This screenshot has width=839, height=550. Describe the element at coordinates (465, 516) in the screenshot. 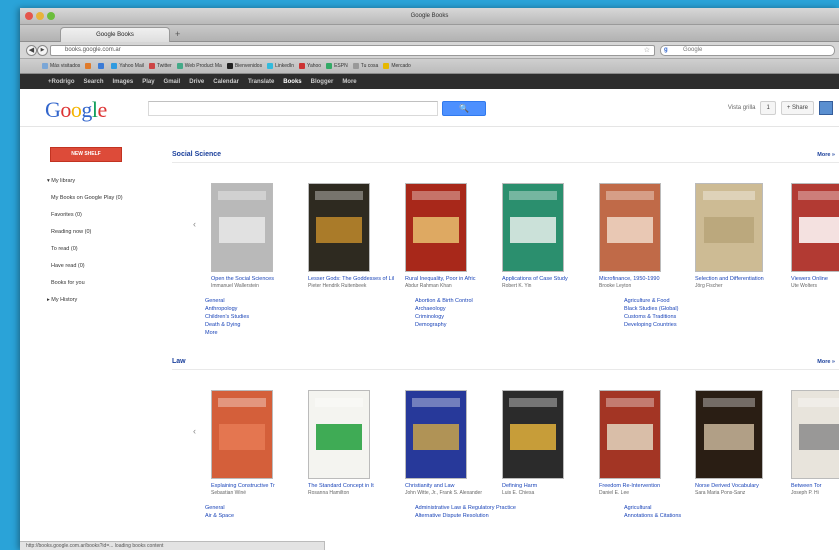

I see `category-link: Alternative Dispute Resolution` at that location.